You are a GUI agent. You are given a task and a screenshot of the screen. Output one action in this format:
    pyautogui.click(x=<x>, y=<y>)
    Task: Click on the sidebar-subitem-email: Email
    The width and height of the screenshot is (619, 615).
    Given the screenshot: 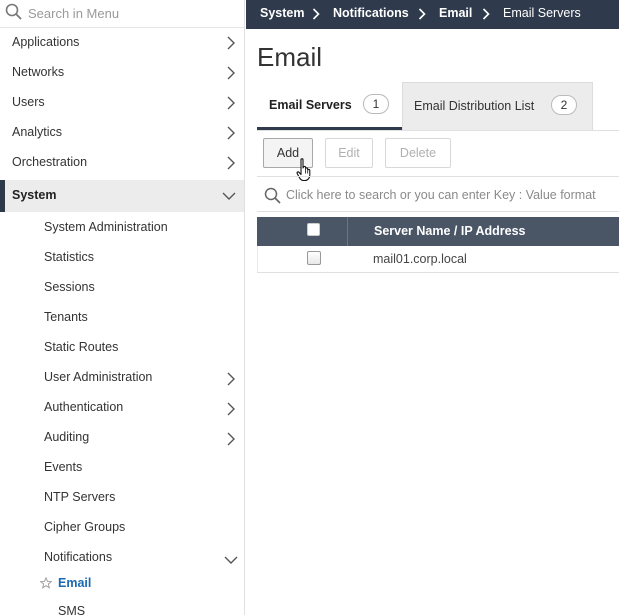 What is the action you would take?
    pyautogui.click(x=122, y=584)
    